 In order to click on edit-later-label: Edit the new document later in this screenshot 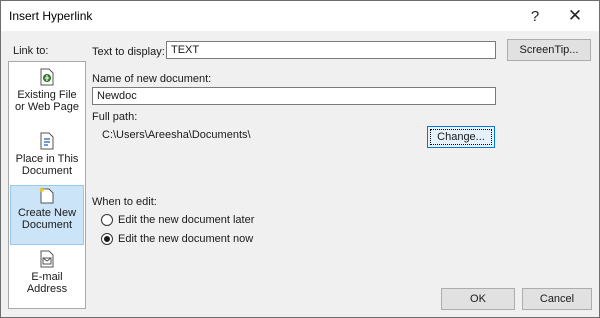, I will do `click(186, 220)`.